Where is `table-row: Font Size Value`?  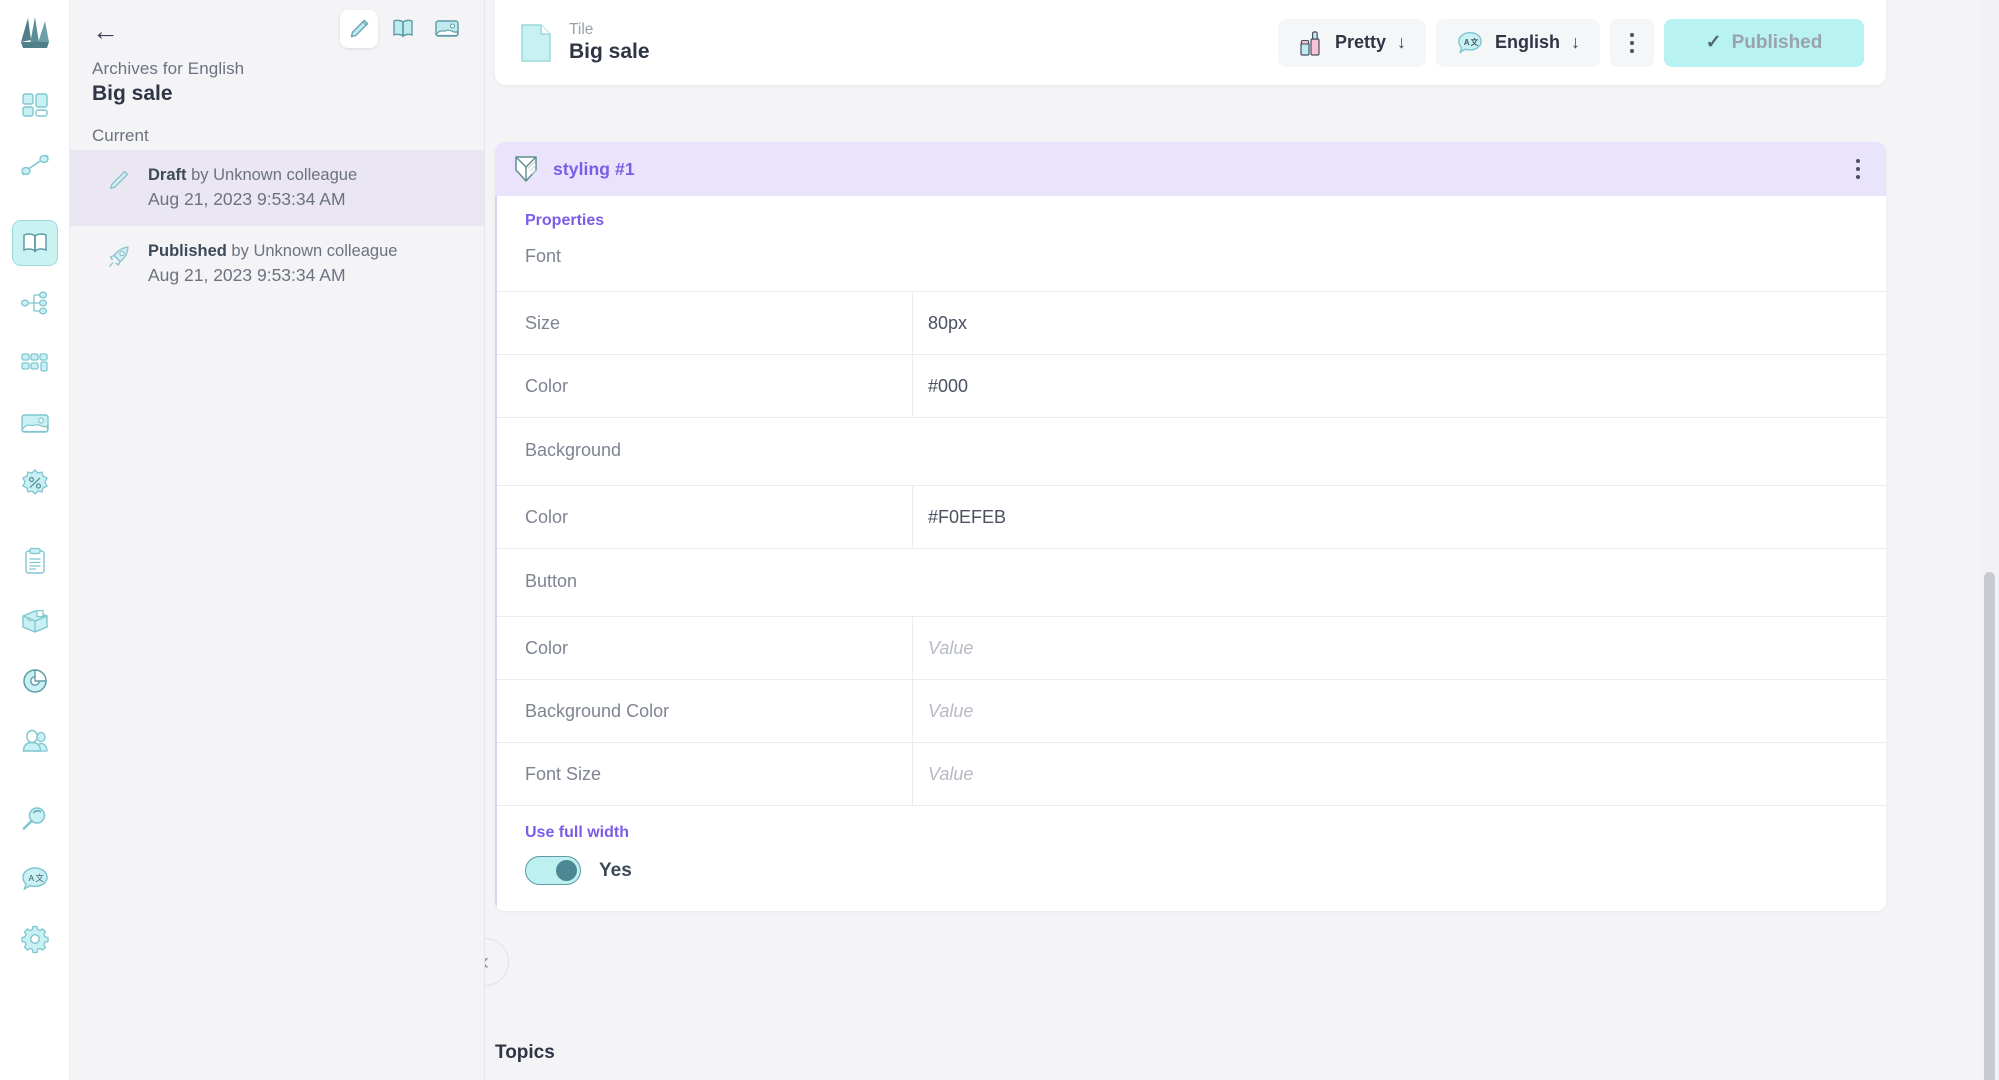
table-row: Font Size Value is located at coordinates (1191, 774).